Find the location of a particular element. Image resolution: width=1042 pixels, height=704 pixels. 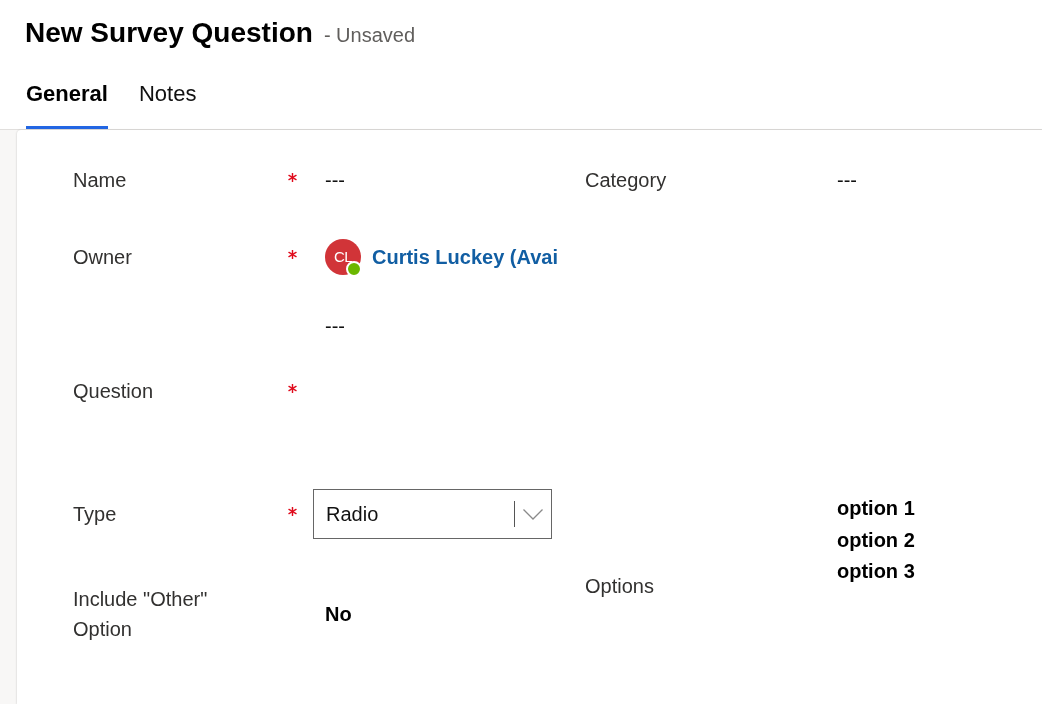

option-value: option 3 is located at coordinates (876, 571).